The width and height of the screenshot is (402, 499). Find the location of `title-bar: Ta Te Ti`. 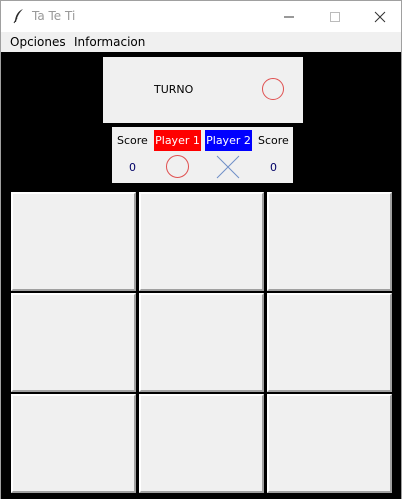

title-bar: Ta Te Ti is located at coordinates (201, 16).